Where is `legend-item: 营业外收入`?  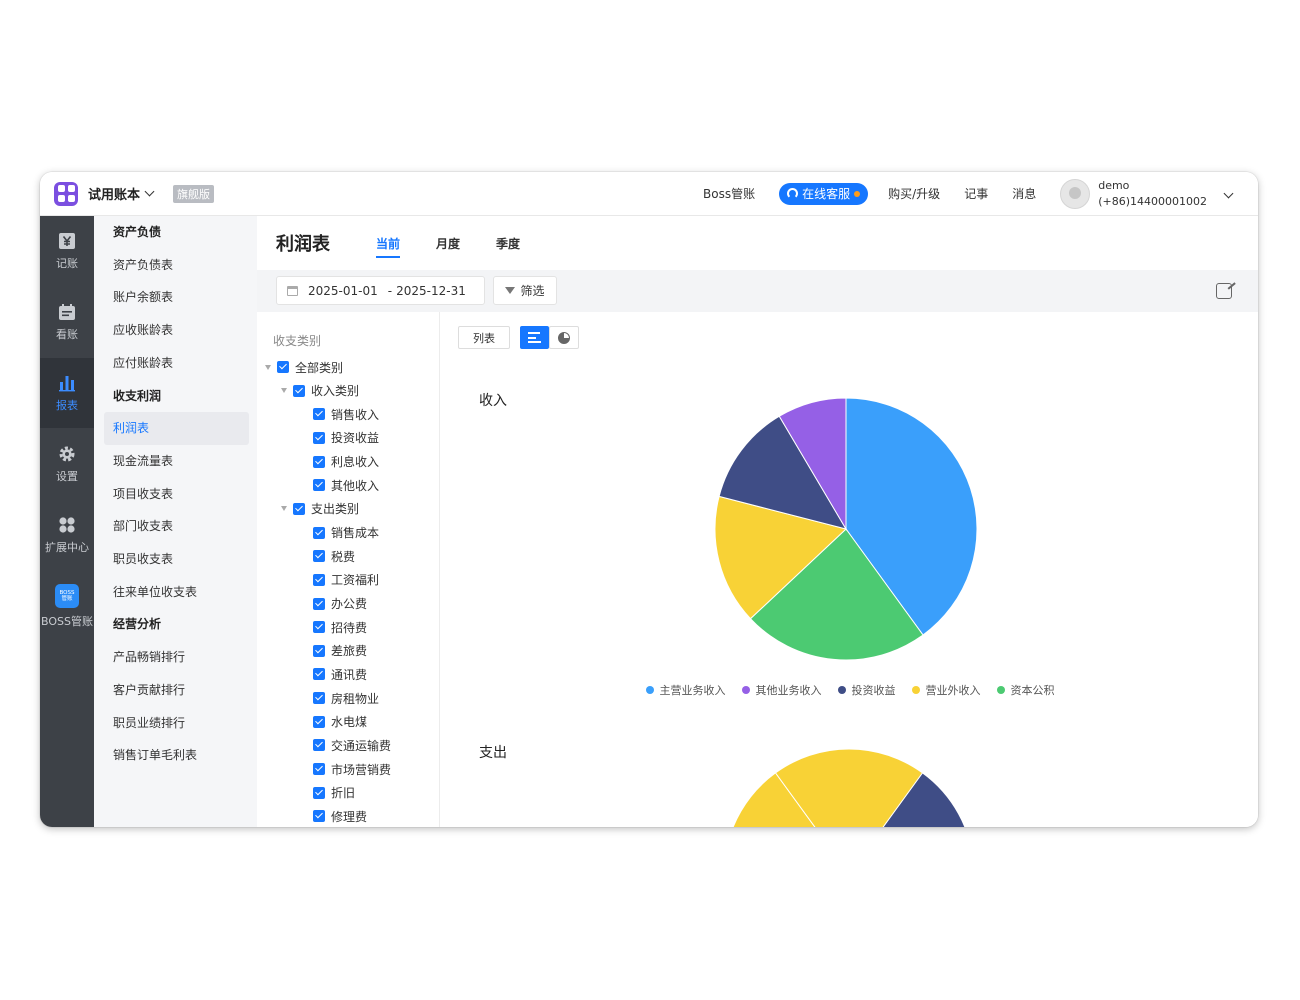 legend-item: 营业外收入 is located at coordinates (946, 690).